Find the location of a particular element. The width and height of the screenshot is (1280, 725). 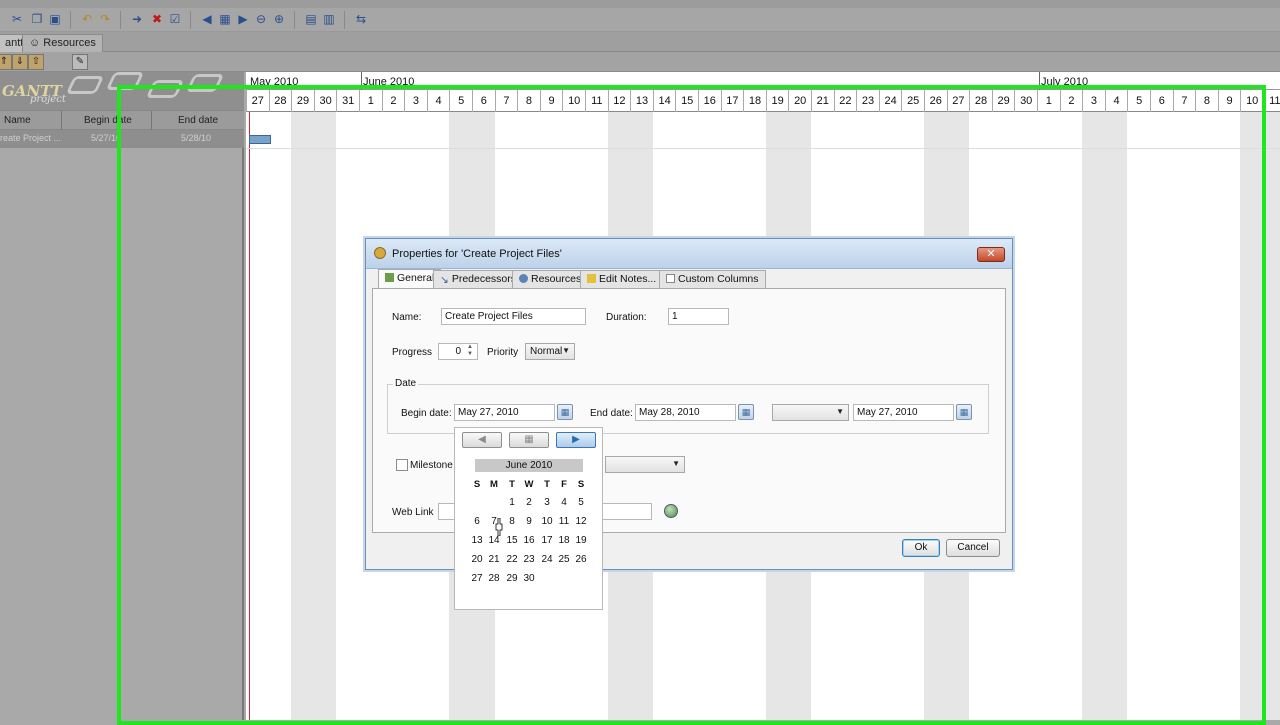

shape-select: ▼ is located at coordinates (645, 464).